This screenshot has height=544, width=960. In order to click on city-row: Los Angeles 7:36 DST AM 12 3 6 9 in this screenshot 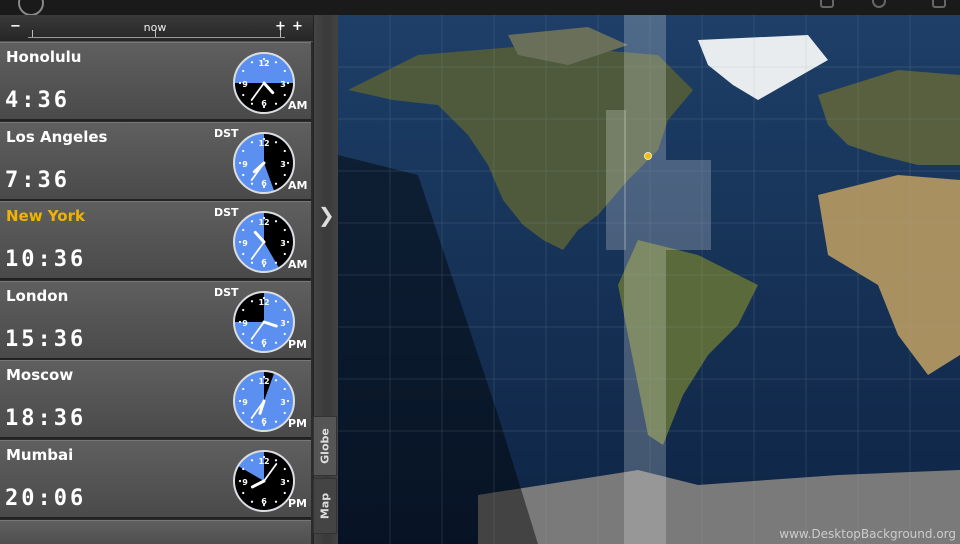, I will do `click(155, 161)`.